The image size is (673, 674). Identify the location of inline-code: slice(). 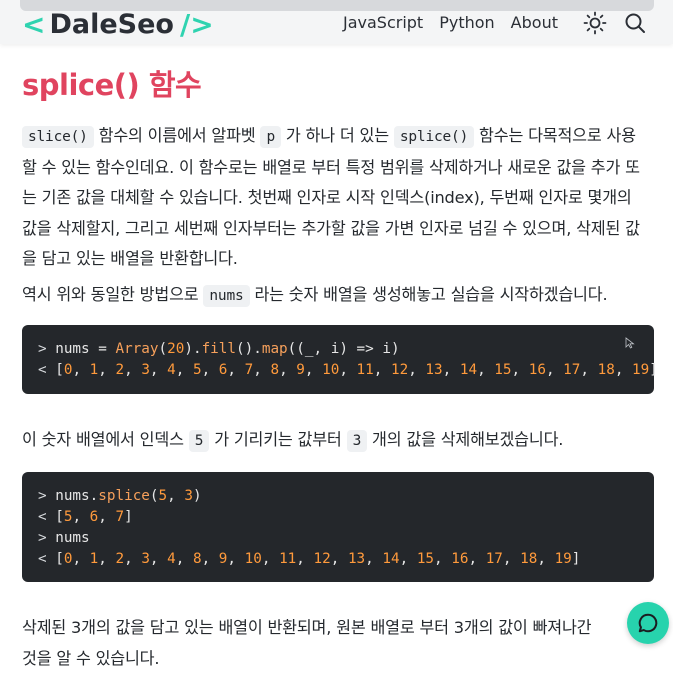
(58, 137).